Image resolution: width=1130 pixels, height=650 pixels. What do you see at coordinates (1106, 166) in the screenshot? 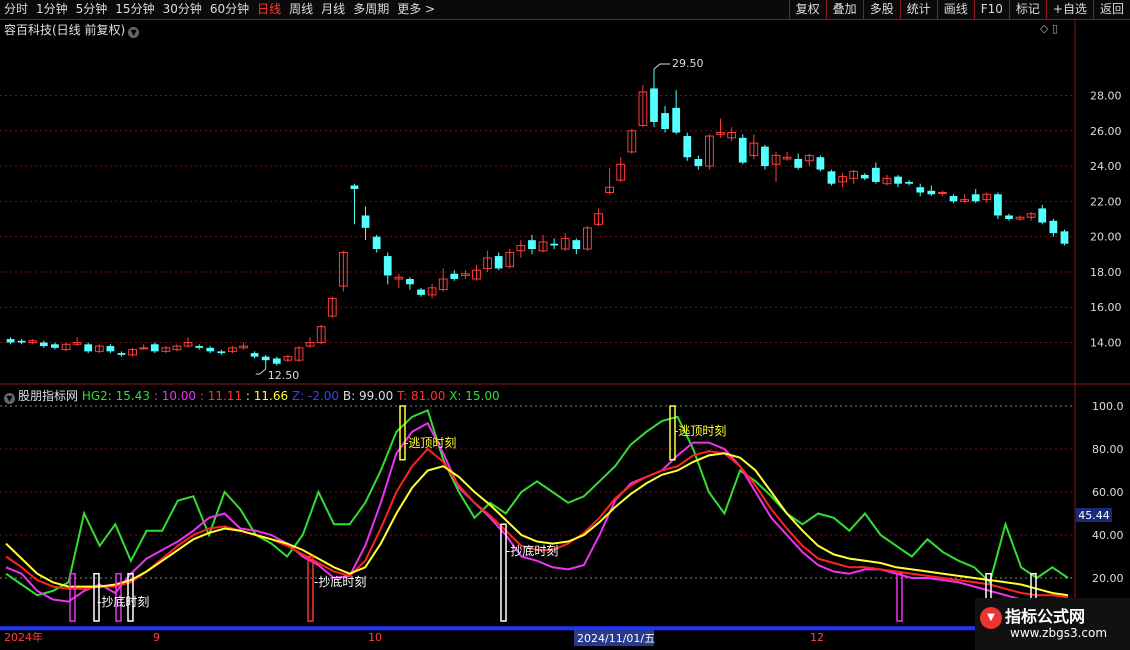
I see `price-tick-label: 24.00` at bounding box center [1106, 166].